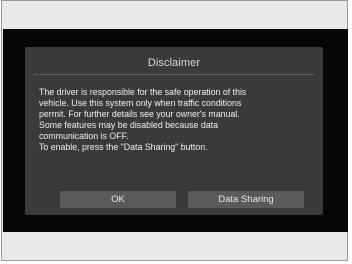 This screenshot has height=264, width=352. I want to click on title-divider, so click(174, 74).